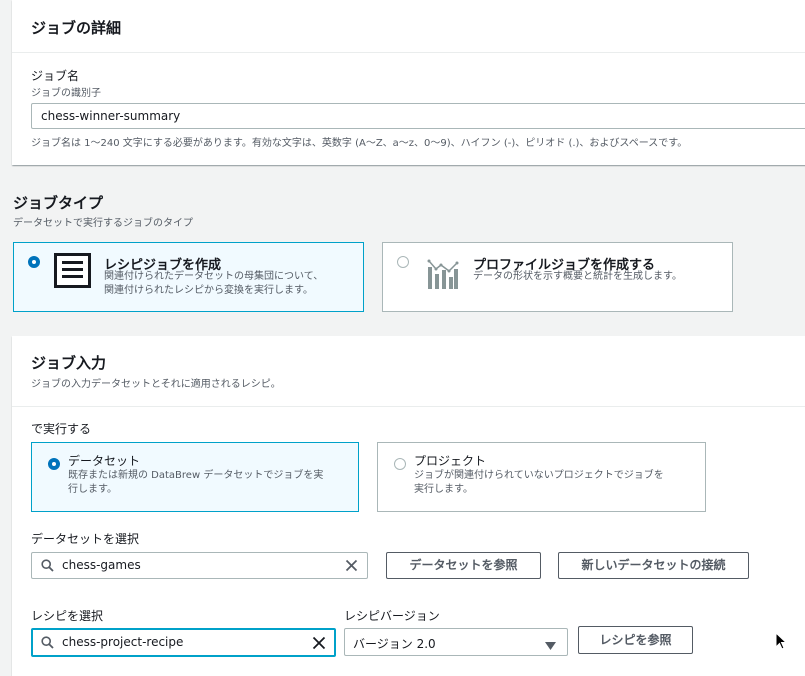 This screenshot has width=805, height=676. Describe the element at coordinates (351, 567) in the screenshot. I see `clear-dataset-icon` at that location.